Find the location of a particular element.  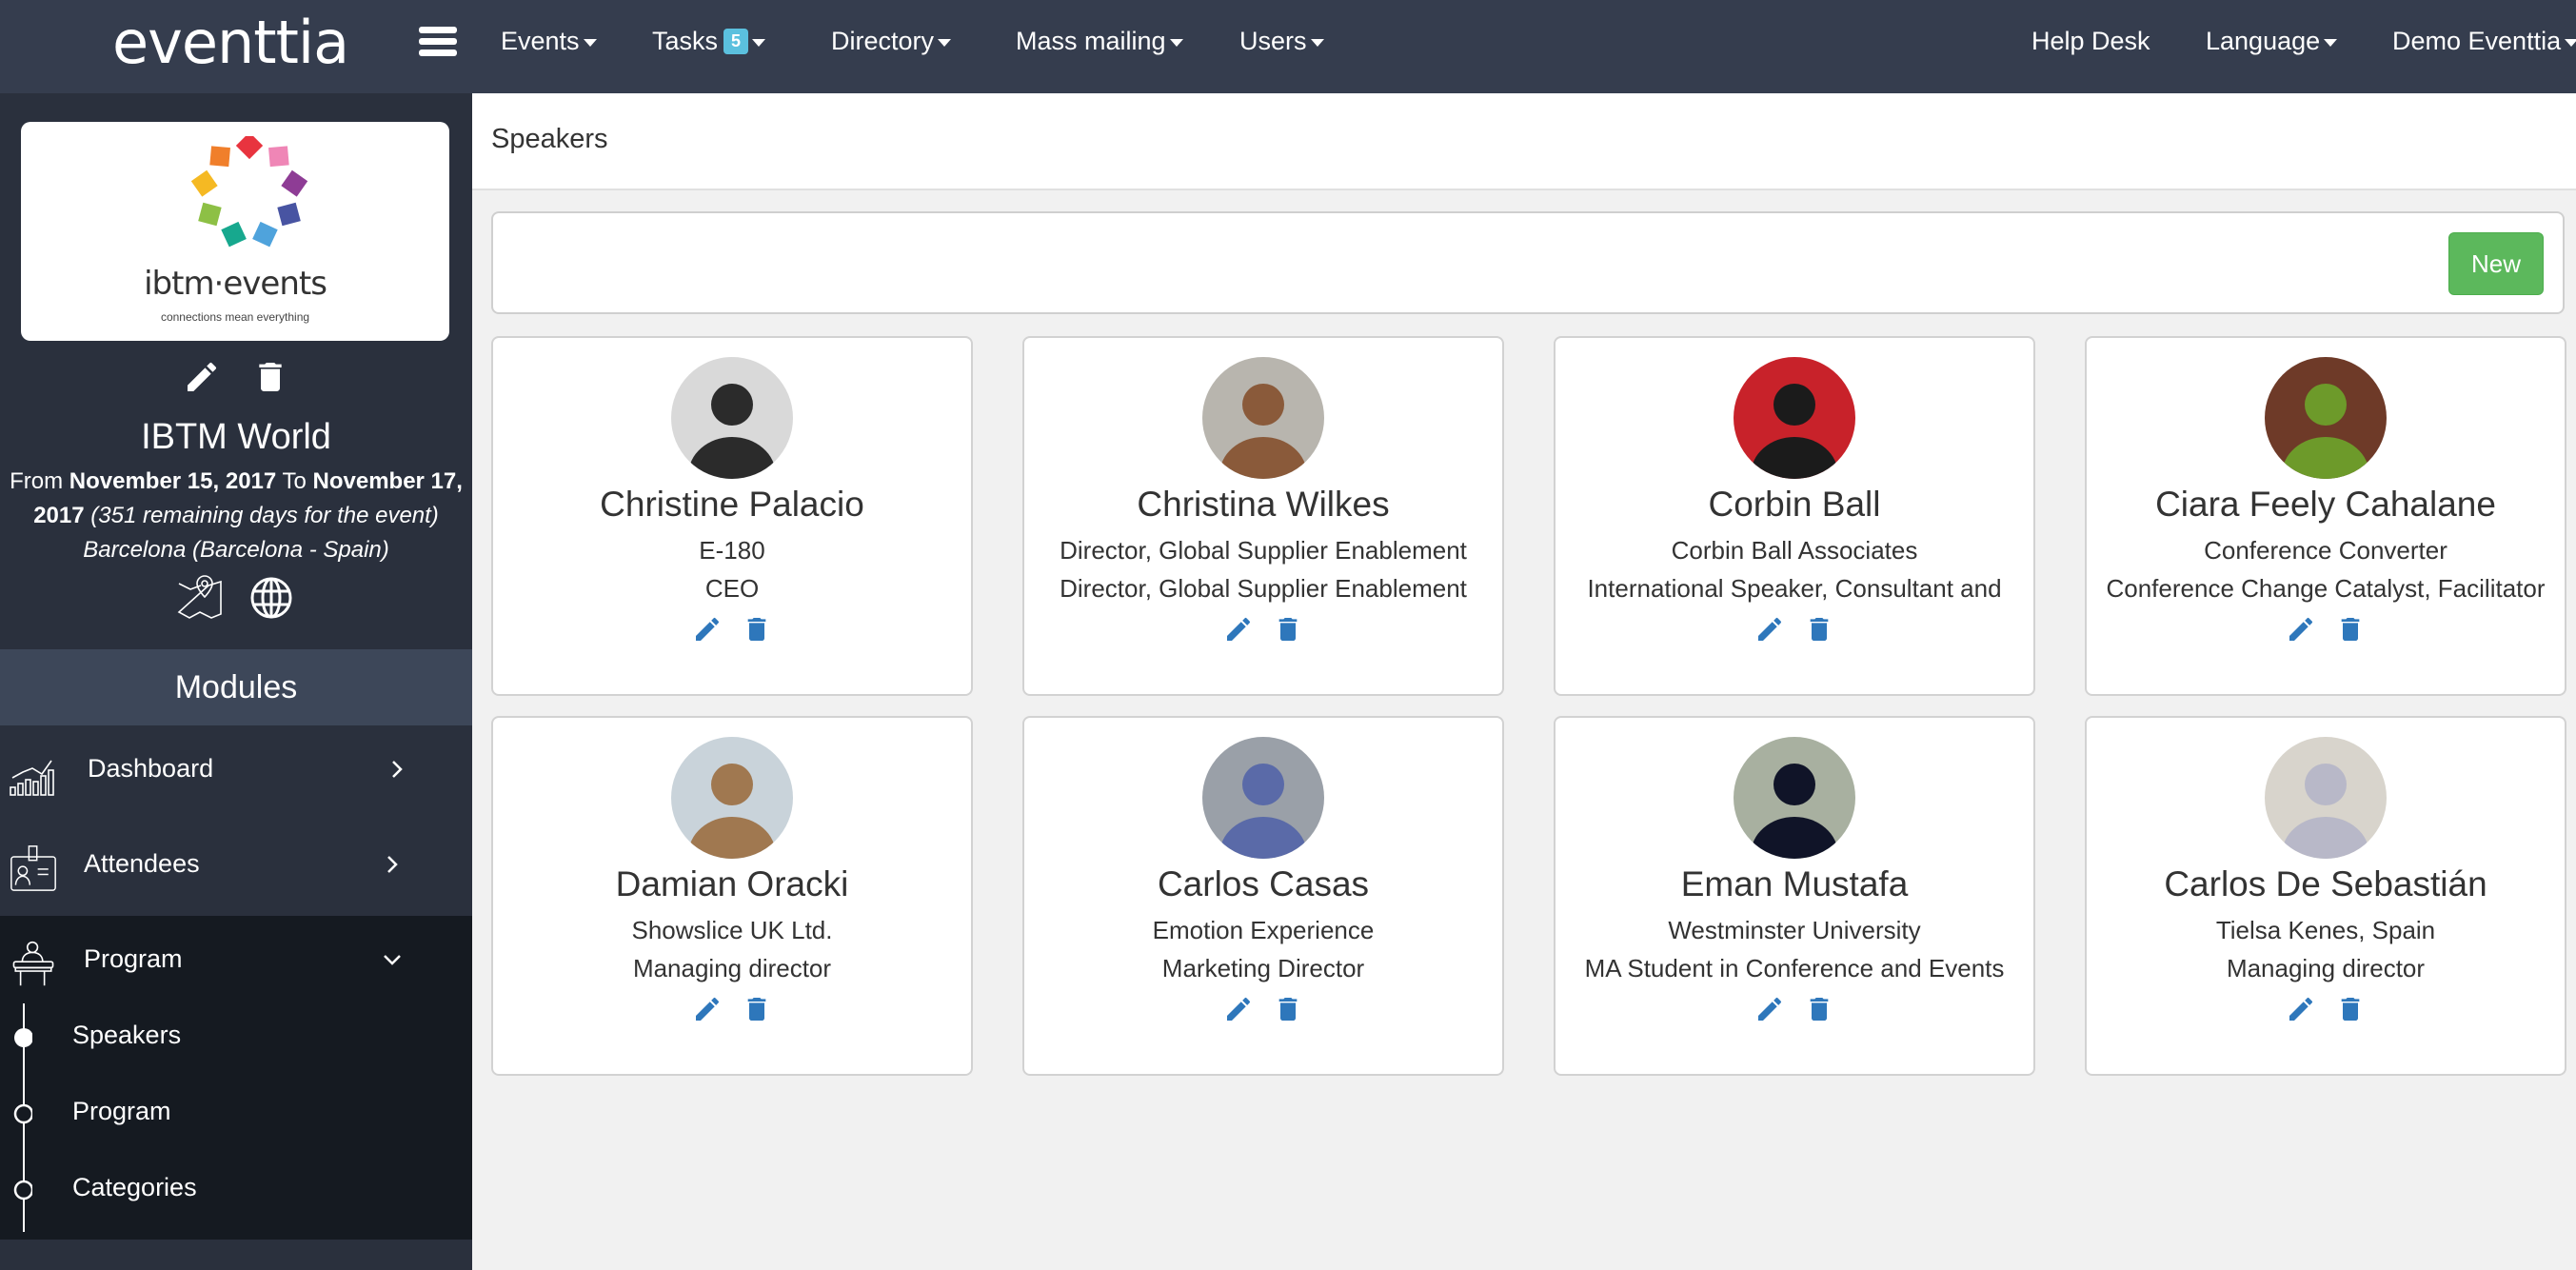

sidebar-item-attendees: Attendees is located at coordinates (236, 868).